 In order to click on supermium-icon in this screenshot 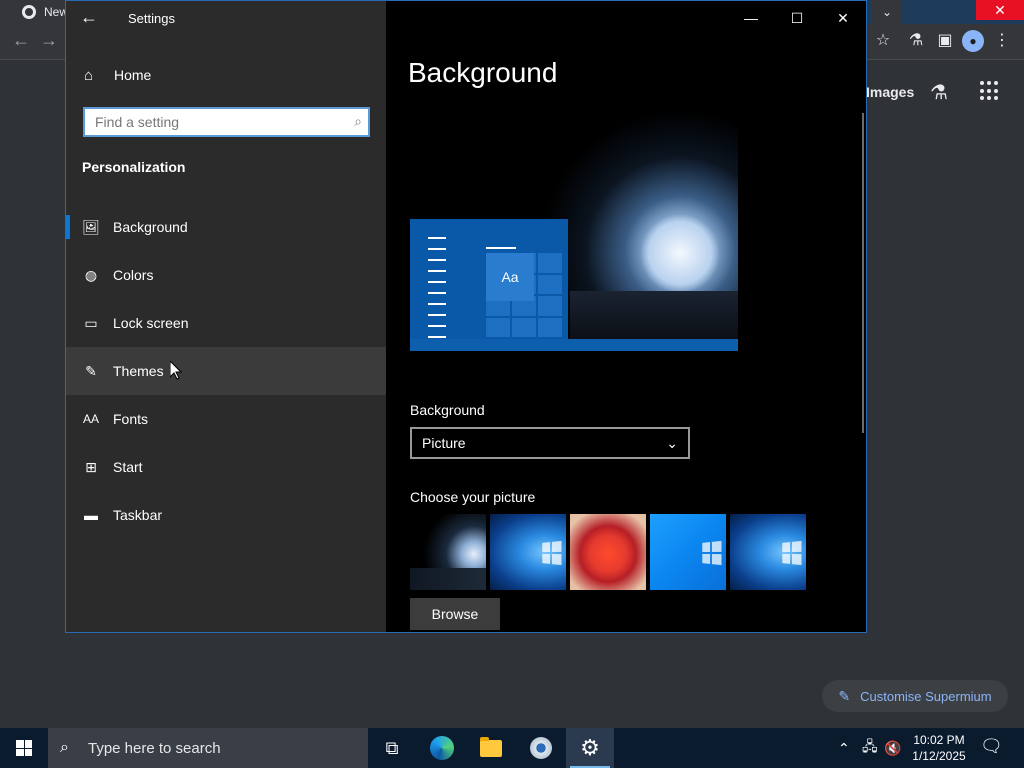, I will do `click(541, 748)`.